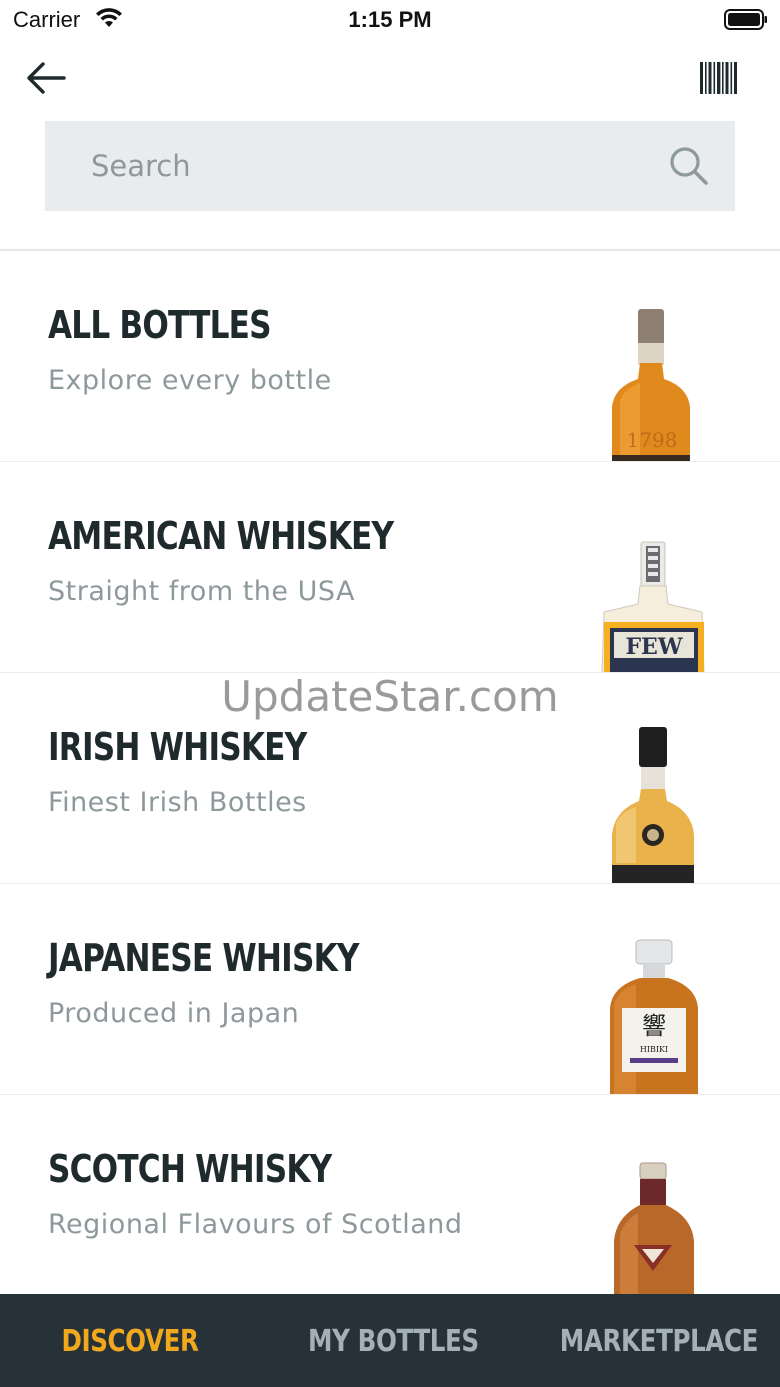 The height and width of the screenshot is (1387, 780). Describe the element at coordinates (190, 380) in the screenshot. I see `category-subtitle: Explore every bottle` at that location.